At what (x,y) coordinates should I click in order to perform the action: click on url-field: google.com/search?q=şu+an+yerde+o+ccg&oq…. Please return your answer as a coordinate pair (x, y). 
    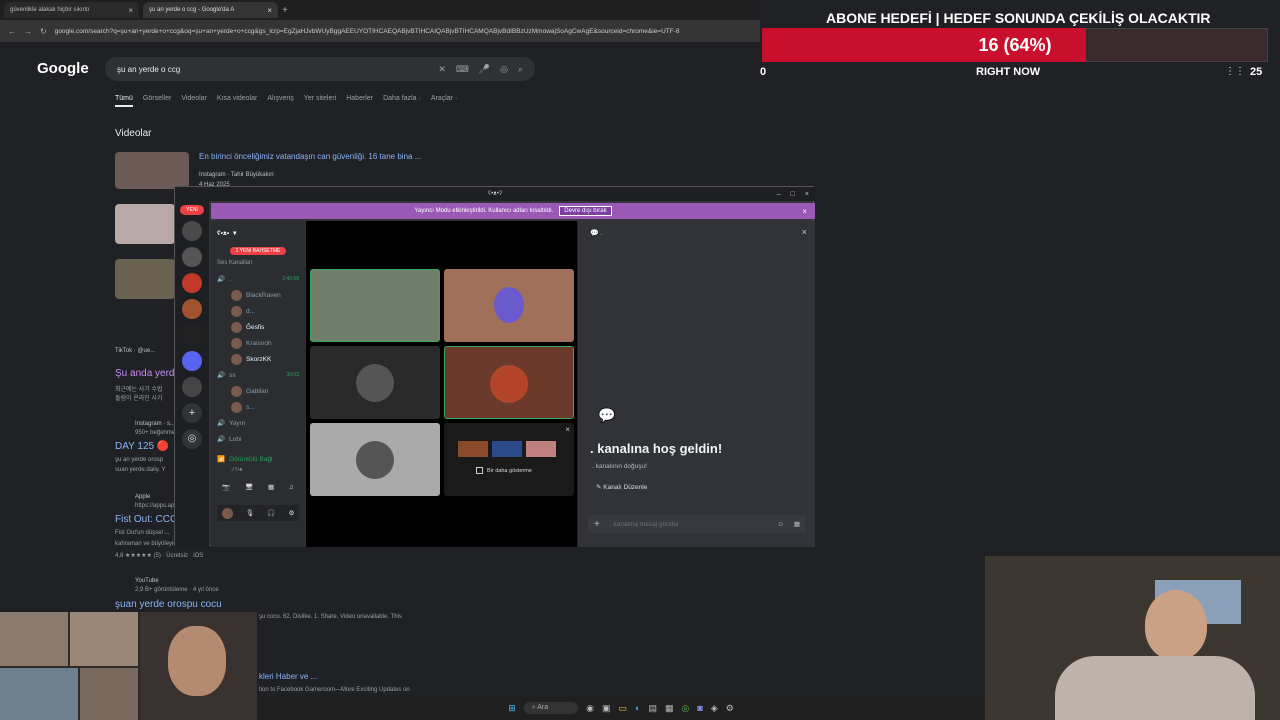
    Looking at the image, I should click on (395, 31).